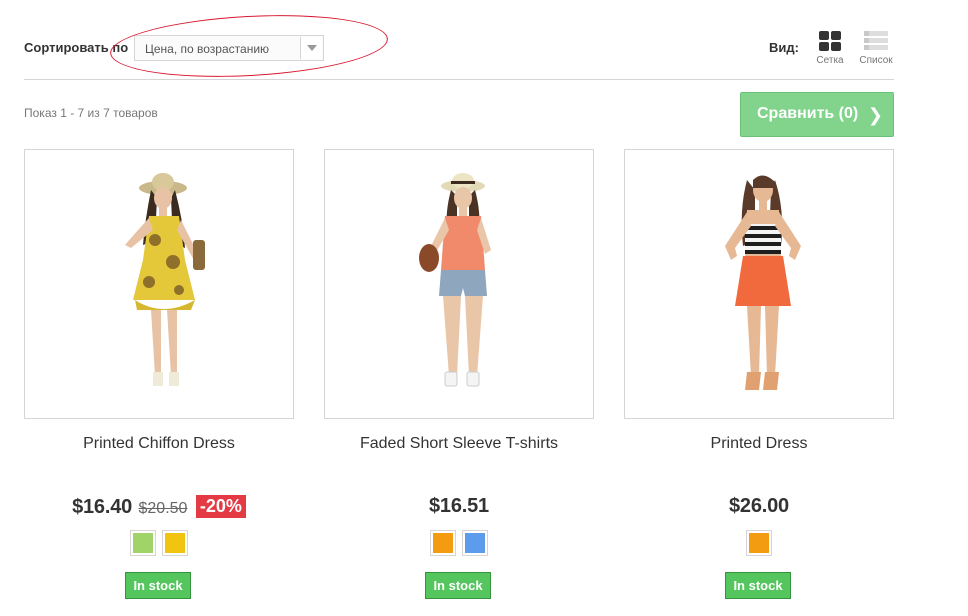  I want to click on view-list-button: Список, so click(876, 48).